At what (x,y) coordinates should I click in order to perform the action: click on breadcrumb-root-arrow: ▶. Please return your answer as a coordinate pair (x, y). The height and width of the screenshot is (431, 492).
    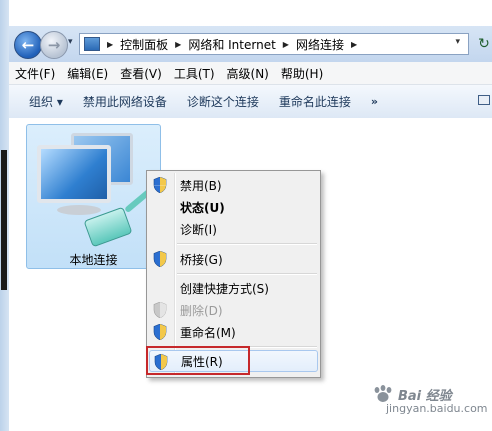
    Looking at the image, I should click on (110, 44).